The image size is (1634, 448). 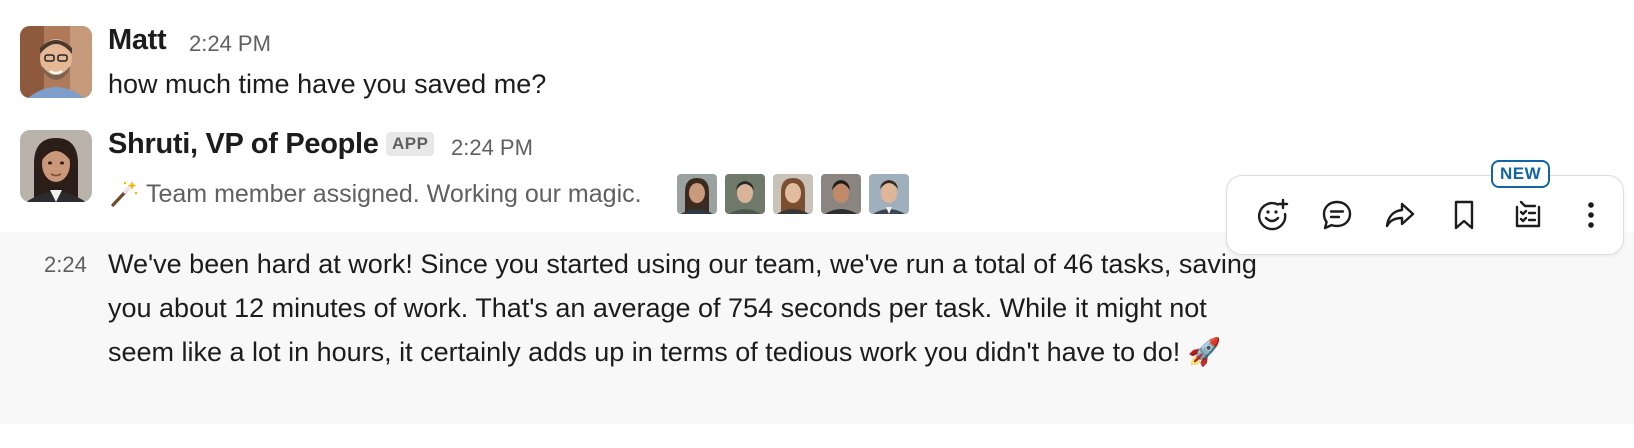 I want to click on assigned-team-avatars, so click(x=793, y=194).